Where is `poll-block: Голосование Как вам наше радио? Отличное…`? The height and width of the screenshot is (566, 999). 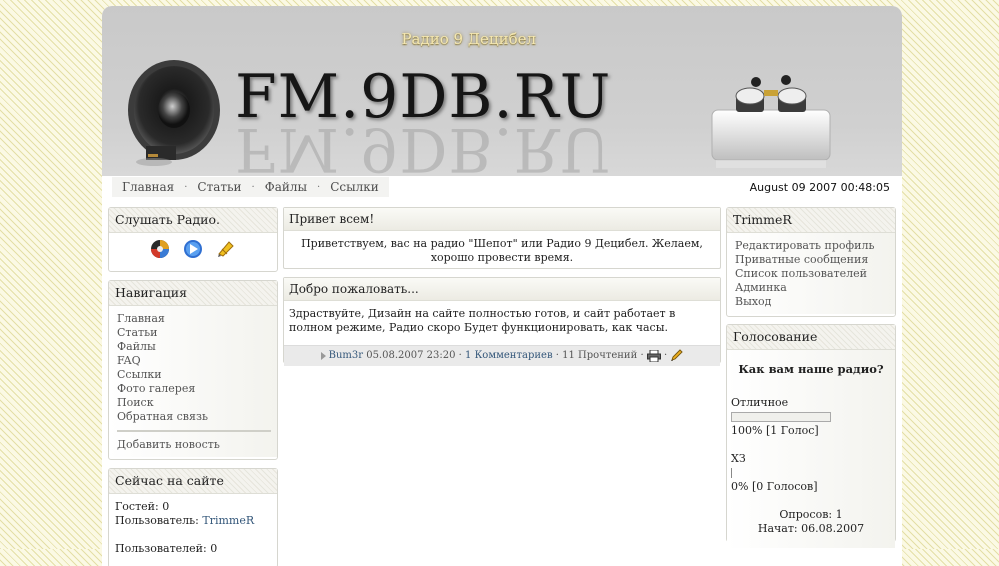 poll-block: Голосование Как вам наше радио? Отличное… is located at coordinates (811, 436).